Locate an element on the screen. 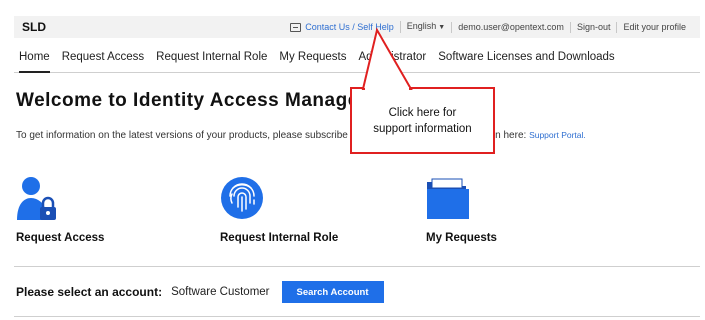 This screenshot has height=320, width=705. tab-request-access: Request Access is located at coordinates (103, 57).